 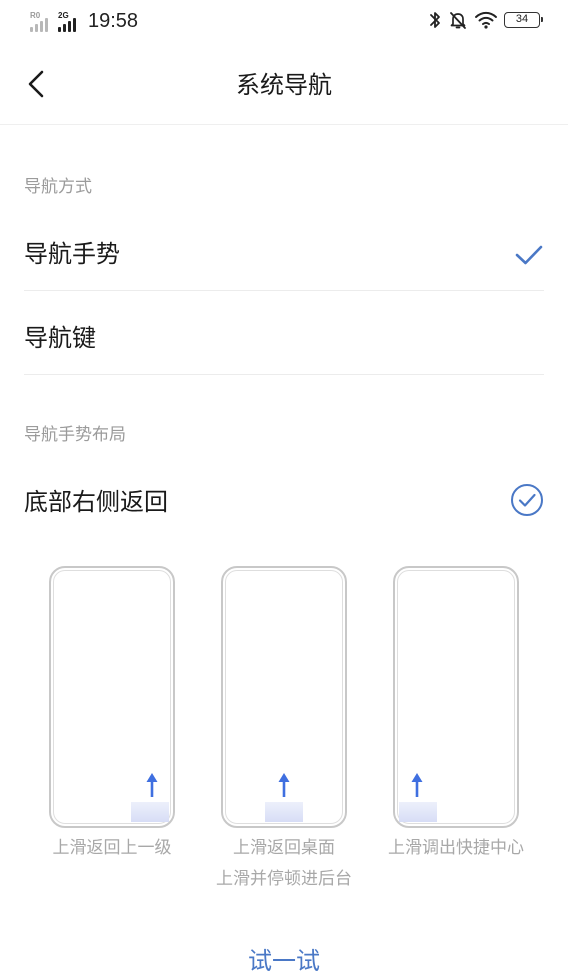 What do you see at coordinates (58, 187) in the screenshot?
I see `section-title-navigation-method: 导航方式` at bounding box center [58, 187].